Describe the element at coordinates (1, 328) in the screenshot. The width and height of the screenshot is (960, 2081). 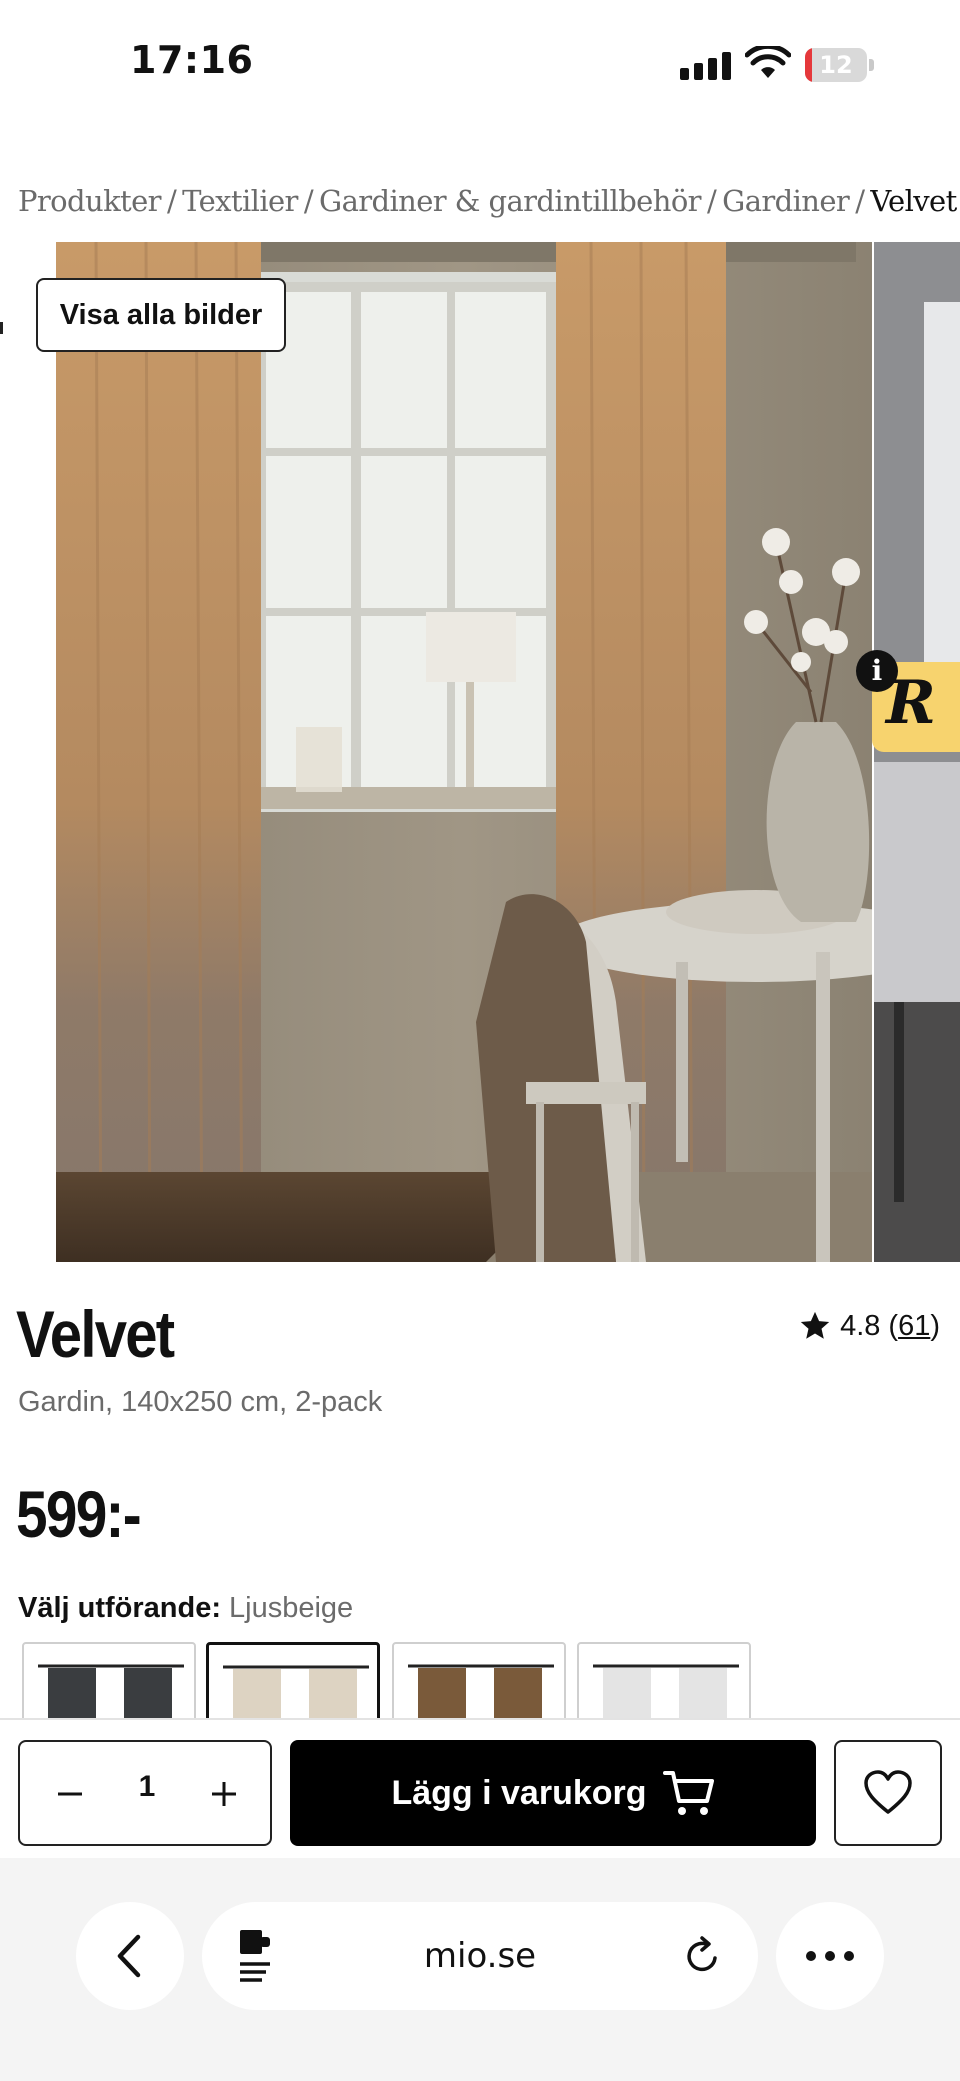
I see `gallery-edge-marker` at that location.